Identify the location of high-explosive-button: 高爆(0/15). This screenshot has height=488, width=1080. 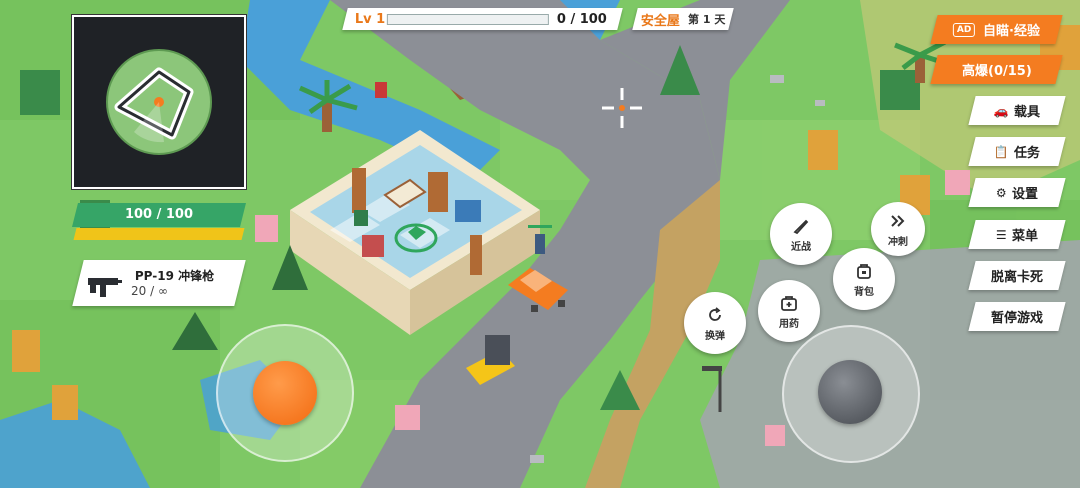
(996, 69).